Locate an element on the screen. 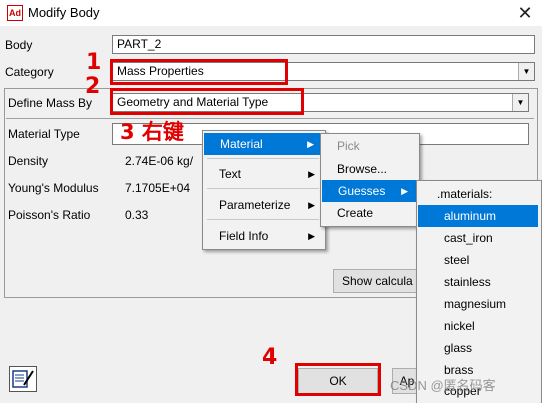 The width and height of the screenshot is (542, 403). submenu-item-label: Guesses is located at coordinates (362, 191).